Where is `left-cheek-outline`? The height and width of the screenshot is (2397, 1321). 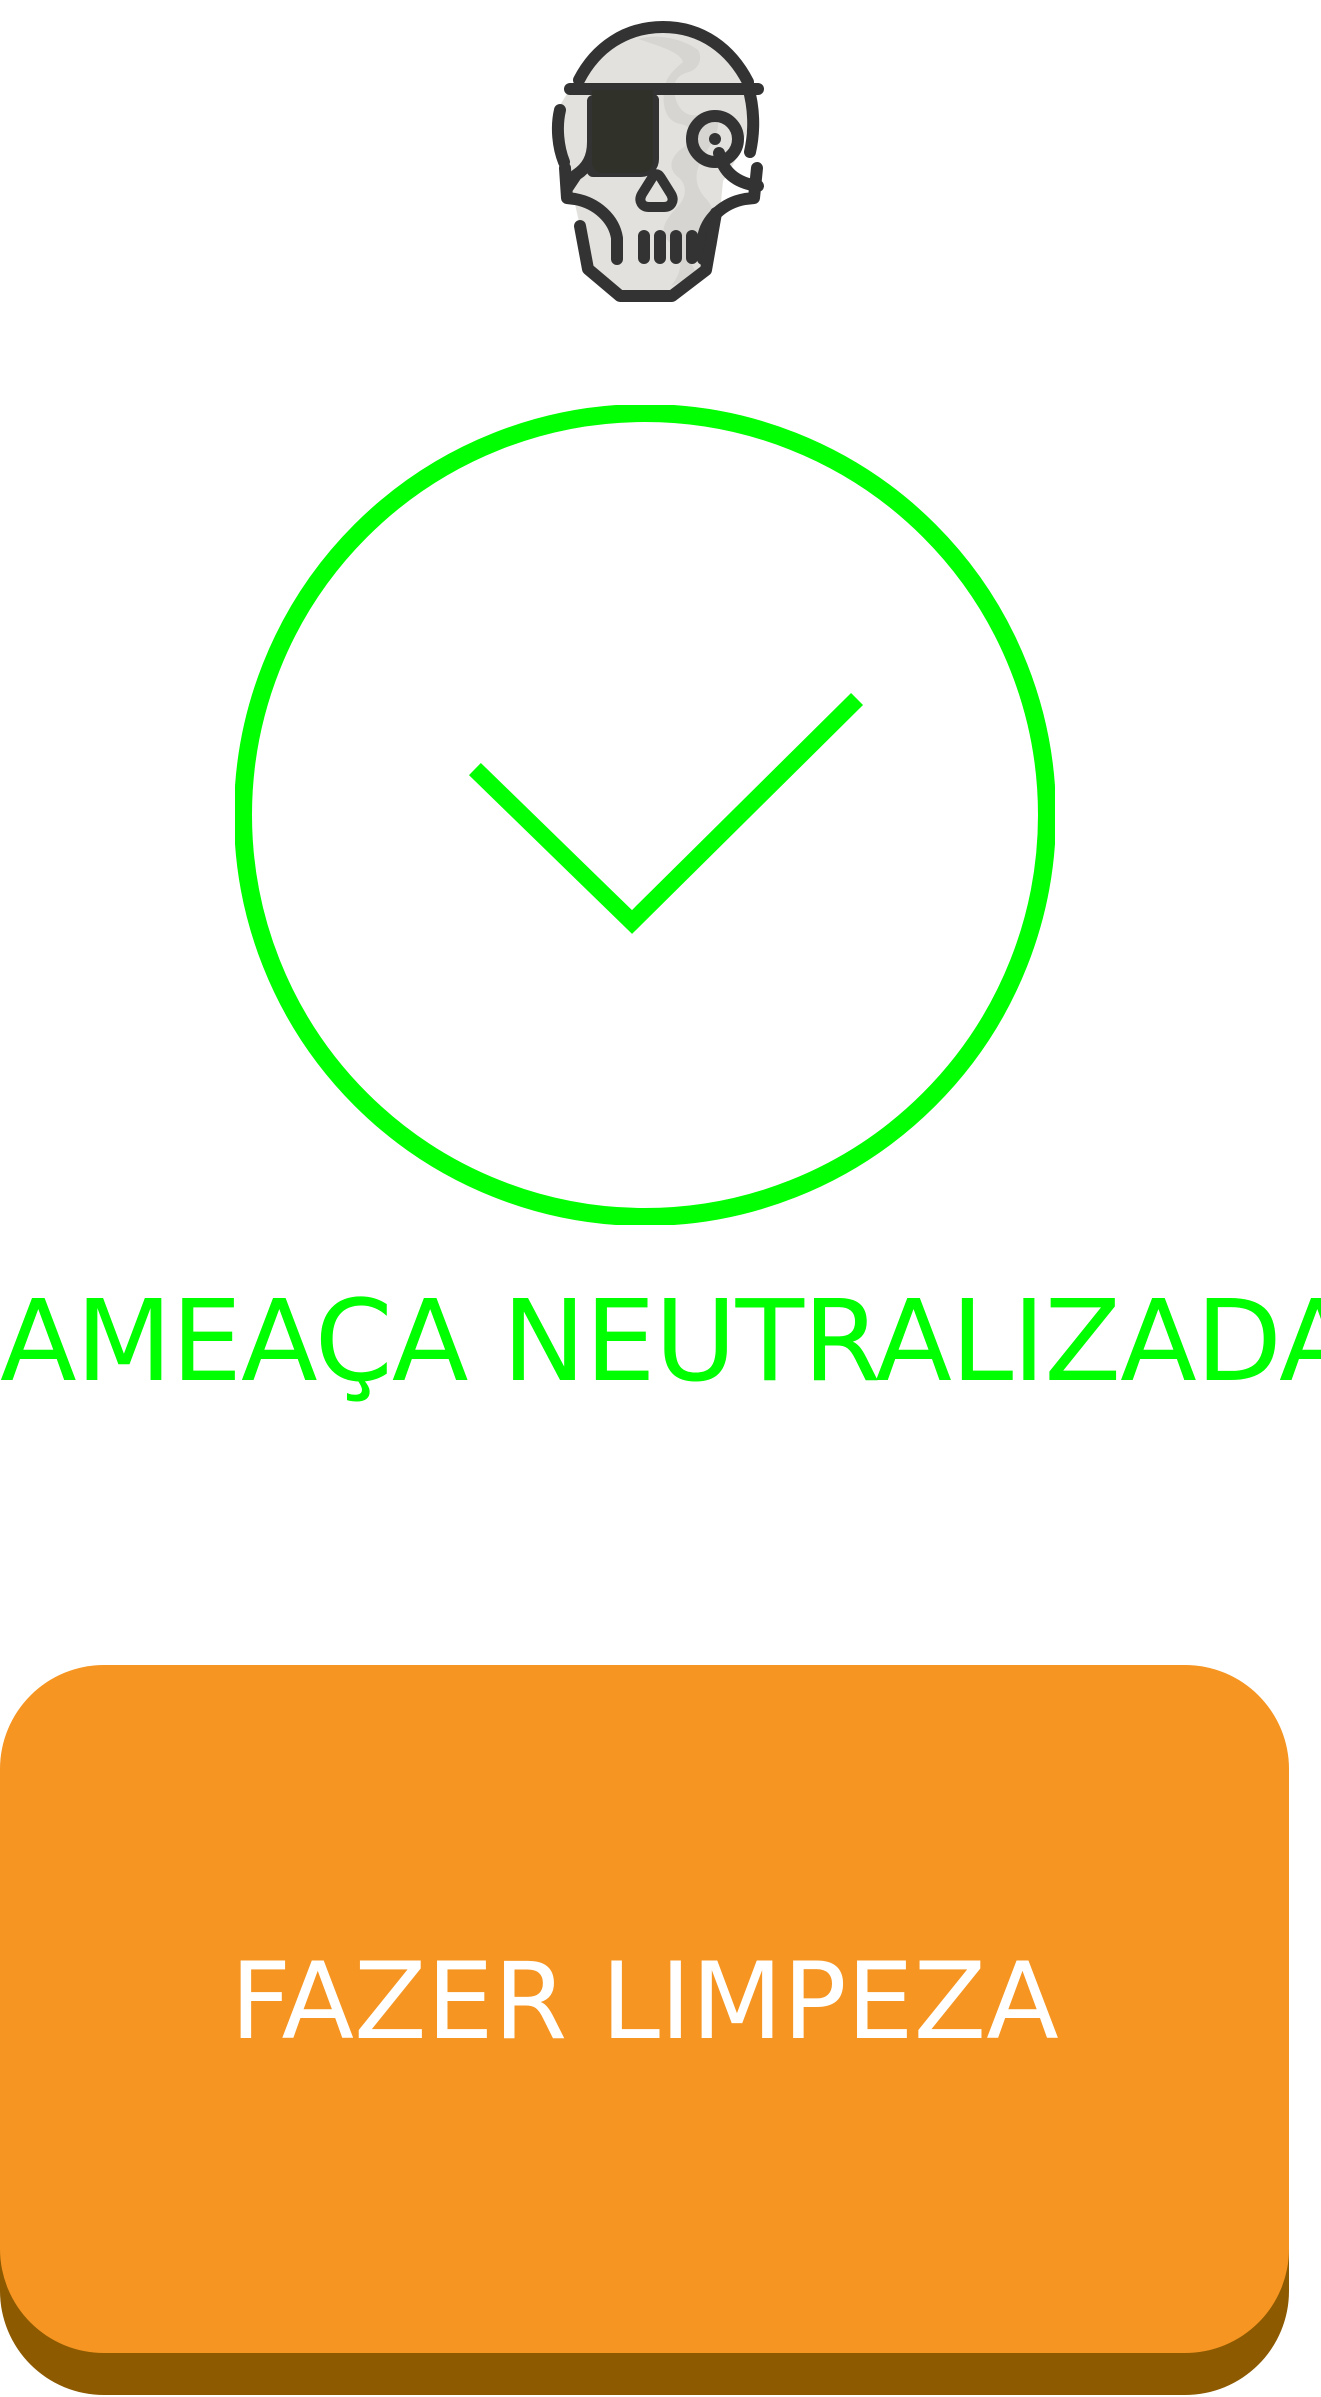 left-cheek-outline is located at coordinates (560, 136).